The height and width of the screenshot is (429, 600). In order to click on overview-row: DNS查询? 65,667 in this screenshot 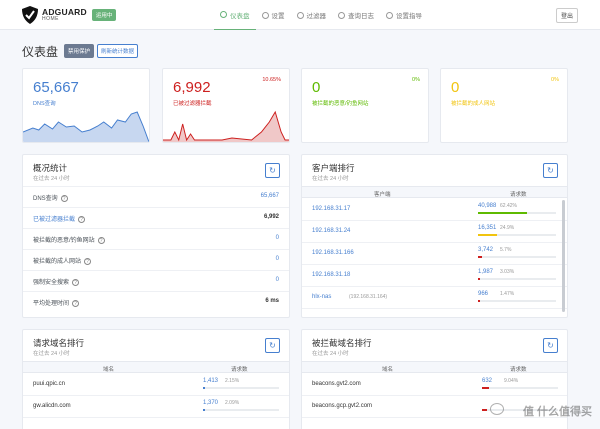, I will do `click(156, 196)`.